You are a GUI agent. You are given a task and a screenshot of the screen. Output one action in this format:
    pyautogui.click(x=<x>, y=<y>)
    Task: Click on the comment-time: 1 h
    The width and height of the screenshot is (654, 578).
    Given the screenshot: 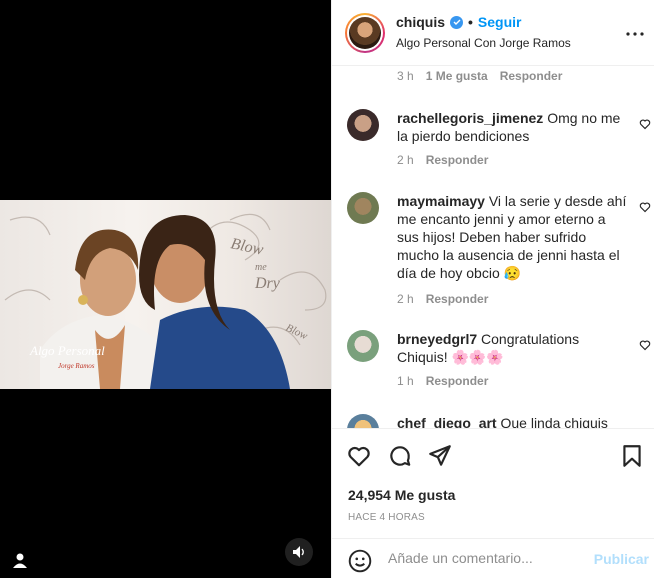 What is the action you would take?
    pyautogui.click(x=405, y=381)
    